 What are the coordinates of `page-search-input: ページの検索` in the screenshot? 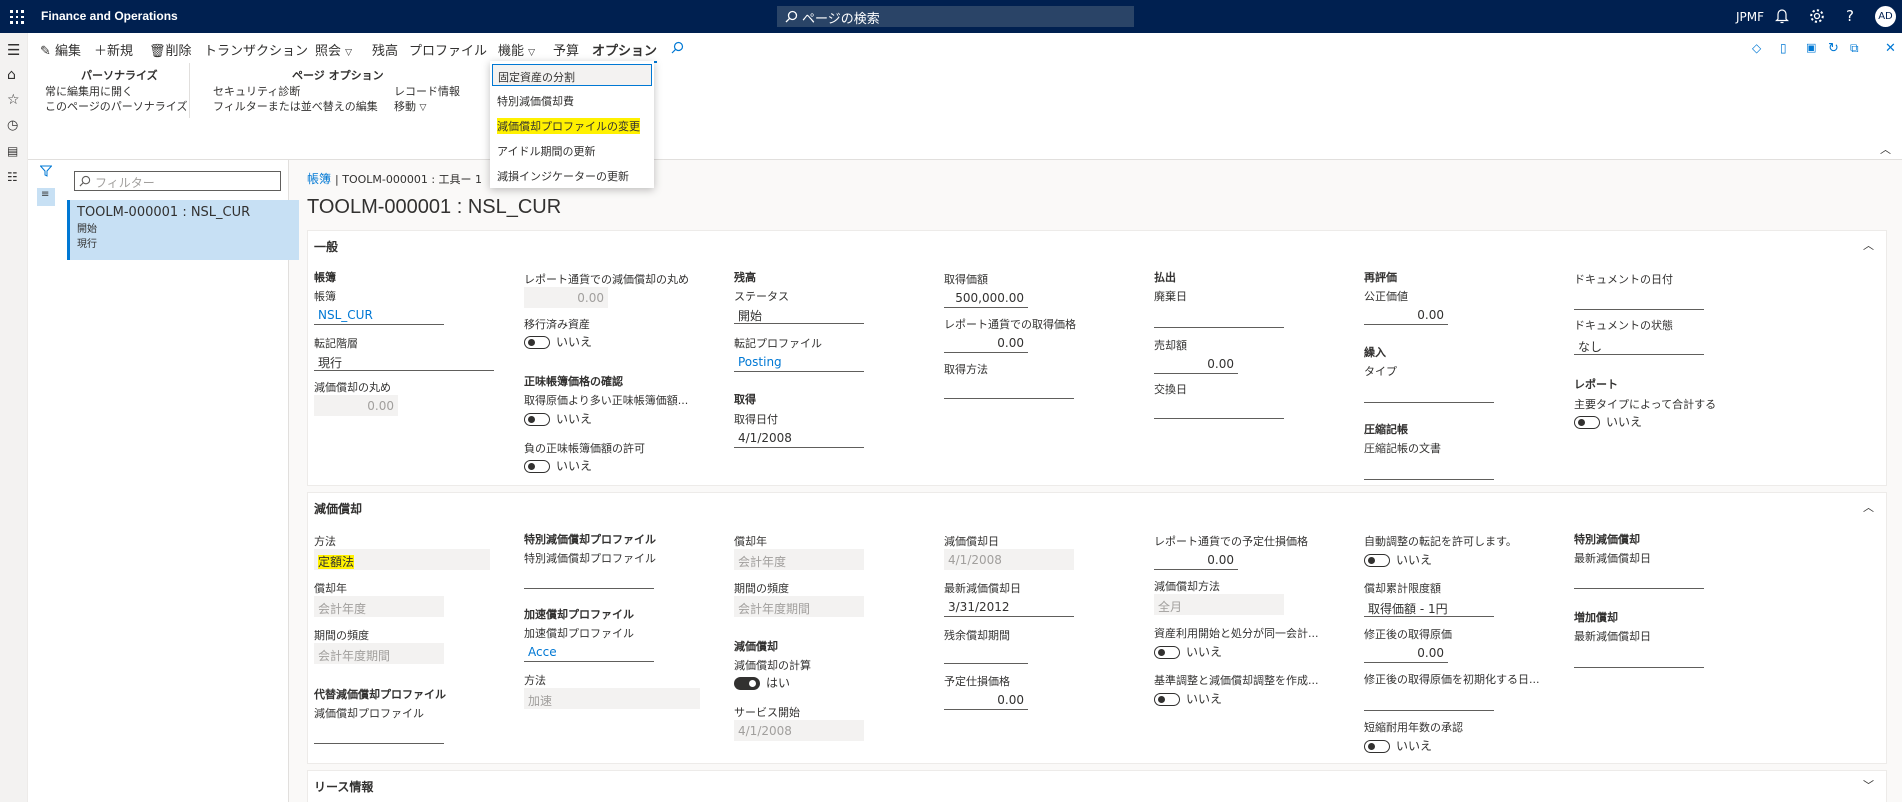 It's located at (955, 16).